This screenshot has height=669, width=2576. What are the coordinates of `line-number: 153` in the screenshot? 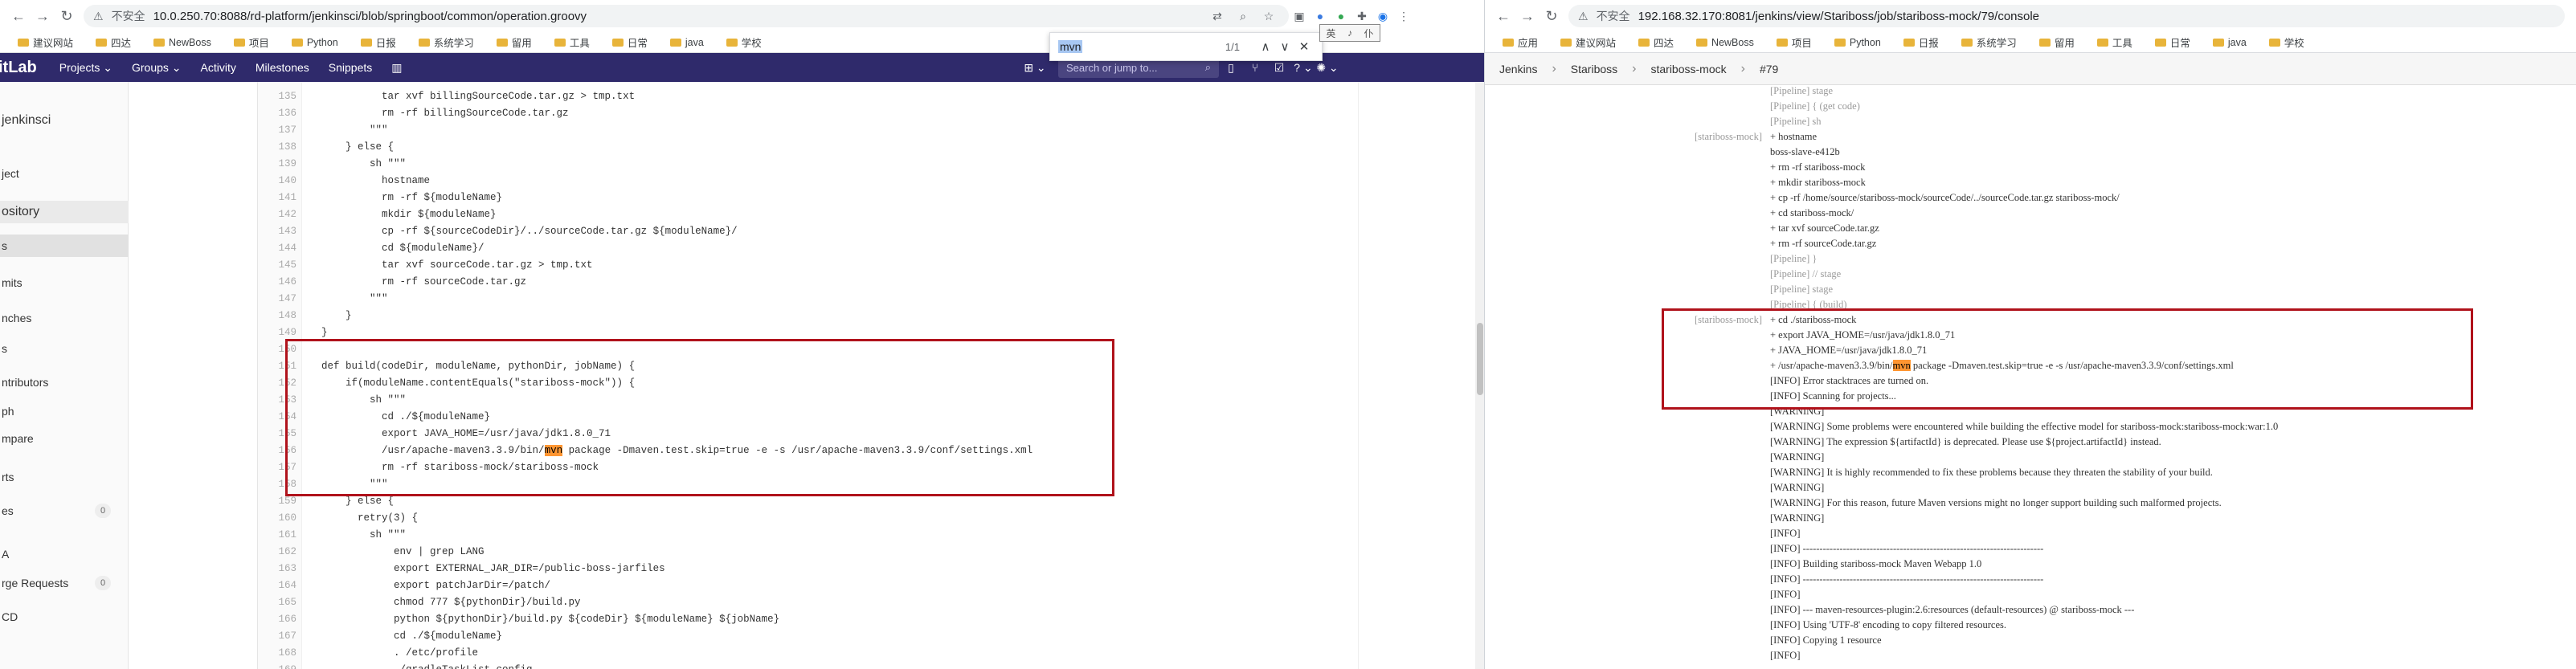 It's located at (277, 400).